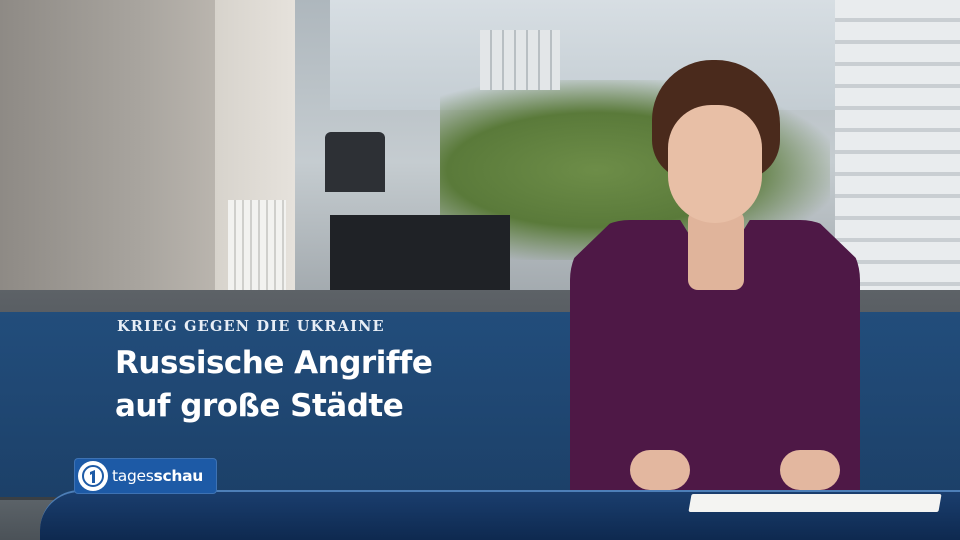  I want to click on tagesschau-logo: tagesschau, so click(145, 476).